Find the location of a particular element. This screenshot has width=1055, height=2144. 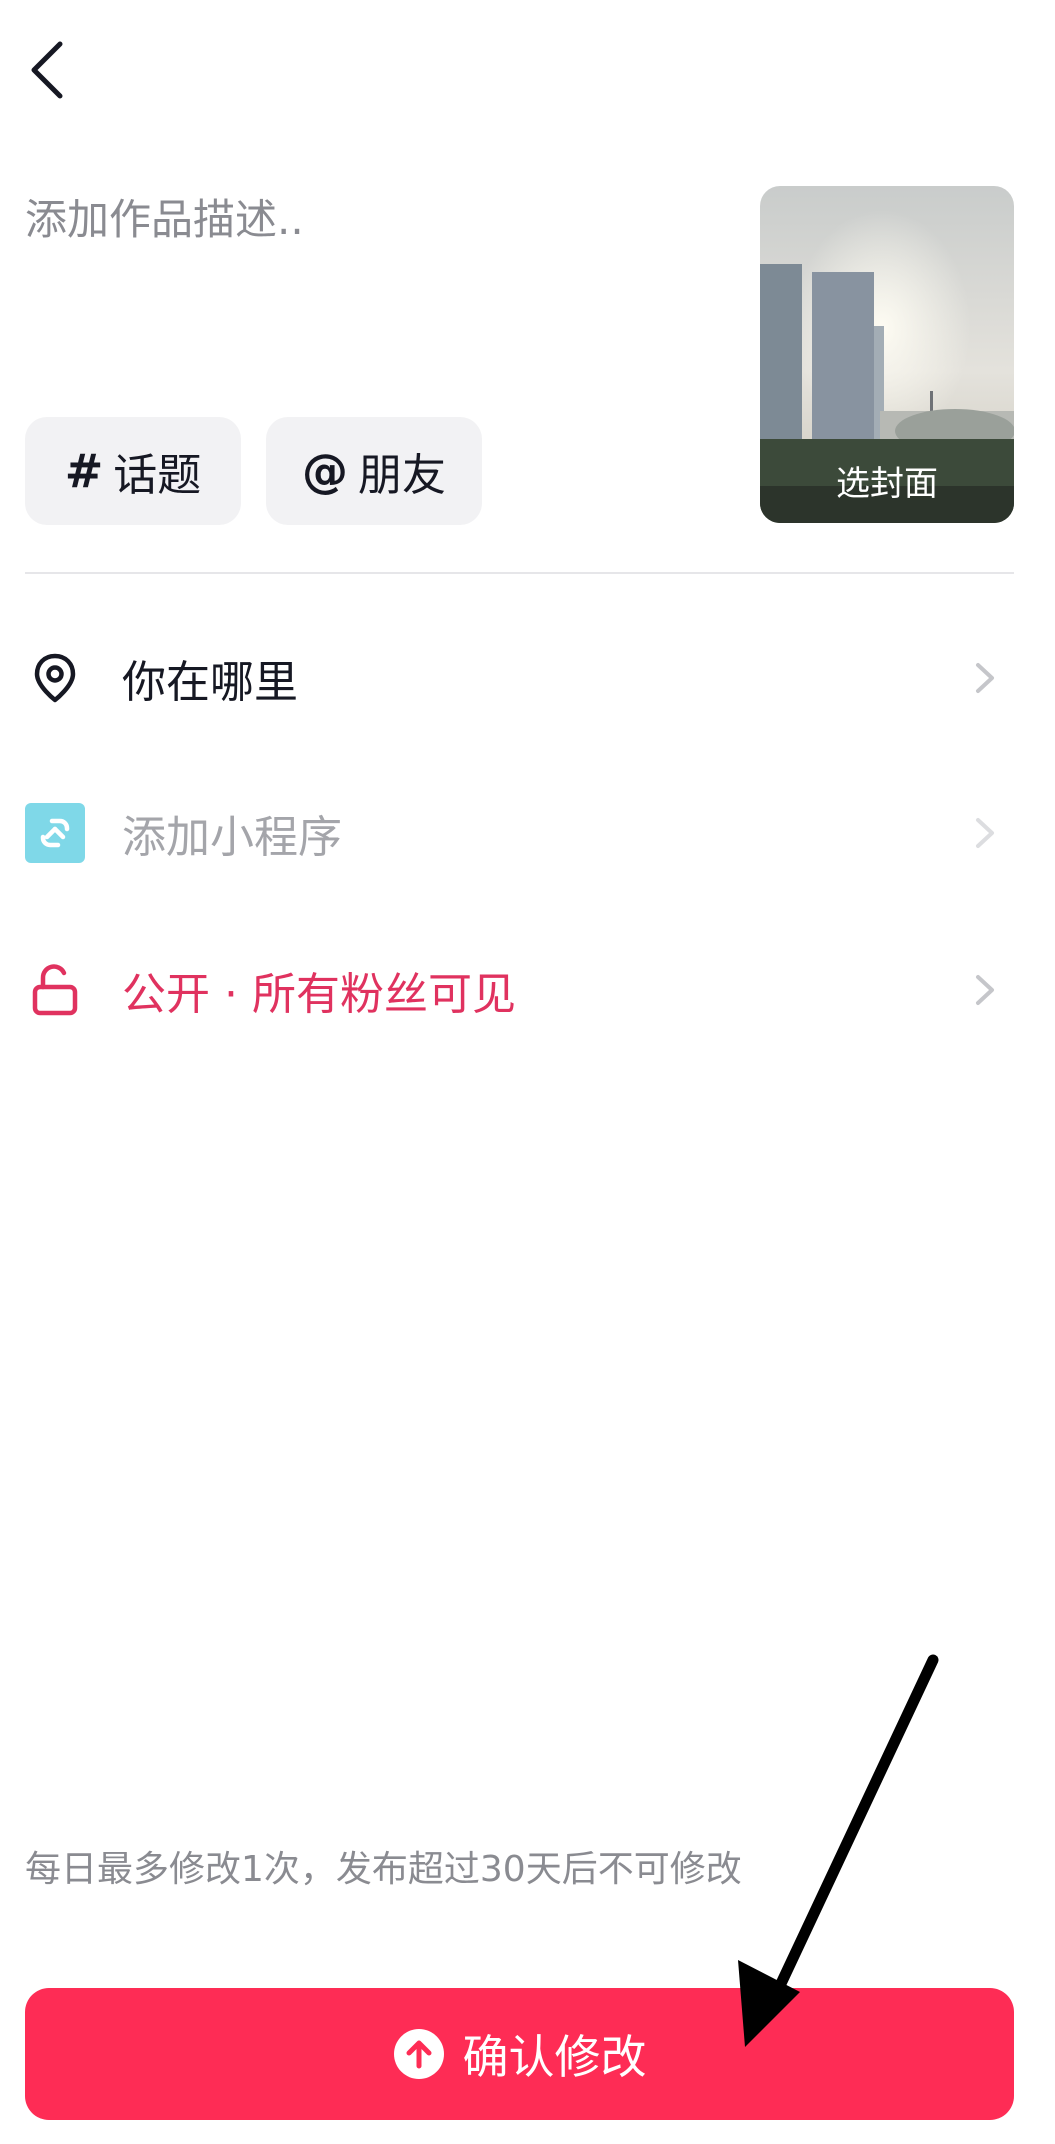

topic-chip-button: # 话题 is located at coordinates (133, 471).